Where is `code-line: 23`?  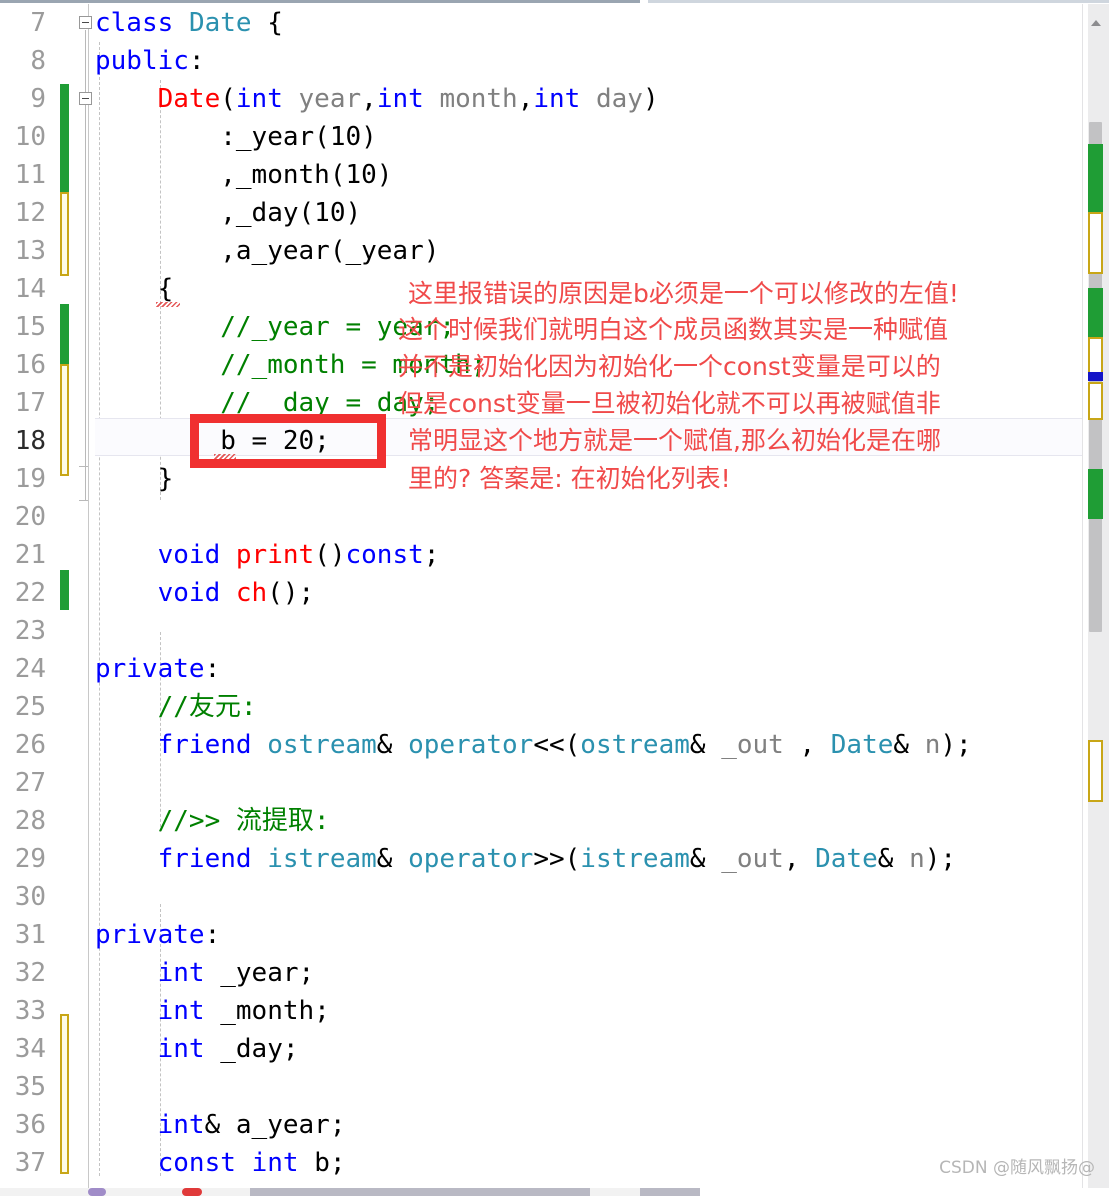 code-line: 23 is located at coordinates (554, 631).